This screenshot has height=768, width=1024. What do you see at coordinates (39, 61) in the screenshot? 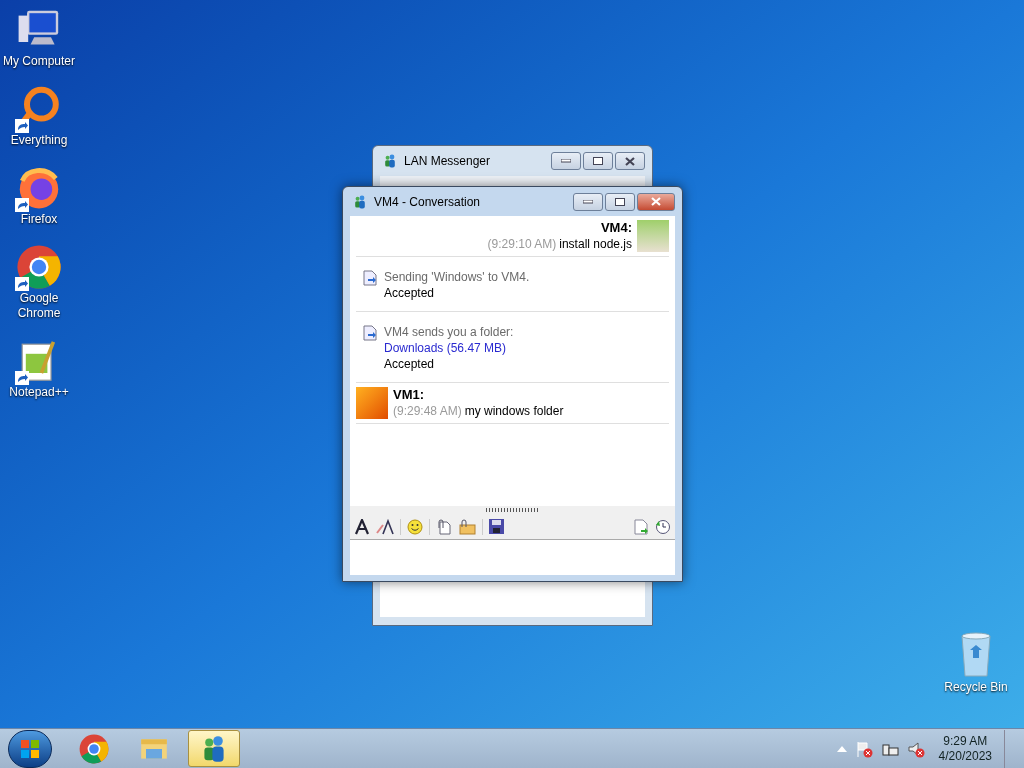
I see `desktop-icon-label: My Computer` at bounding box center [39, 61].